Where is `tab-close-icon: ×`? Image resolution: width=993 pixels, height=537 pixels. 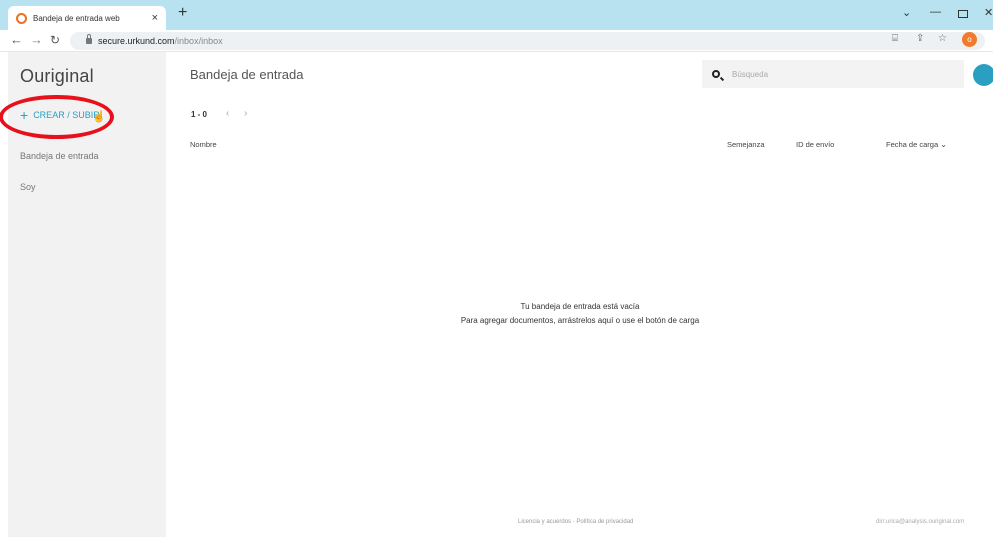
tab-close-icon: × is located at coordinates (155, 18).